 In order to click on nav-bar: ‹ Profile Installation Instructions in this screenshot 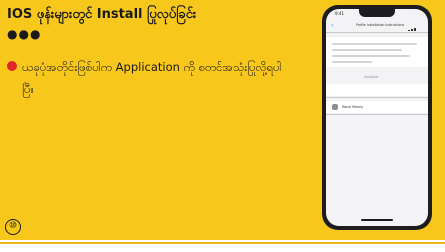, I will do `click(377, 26)`.